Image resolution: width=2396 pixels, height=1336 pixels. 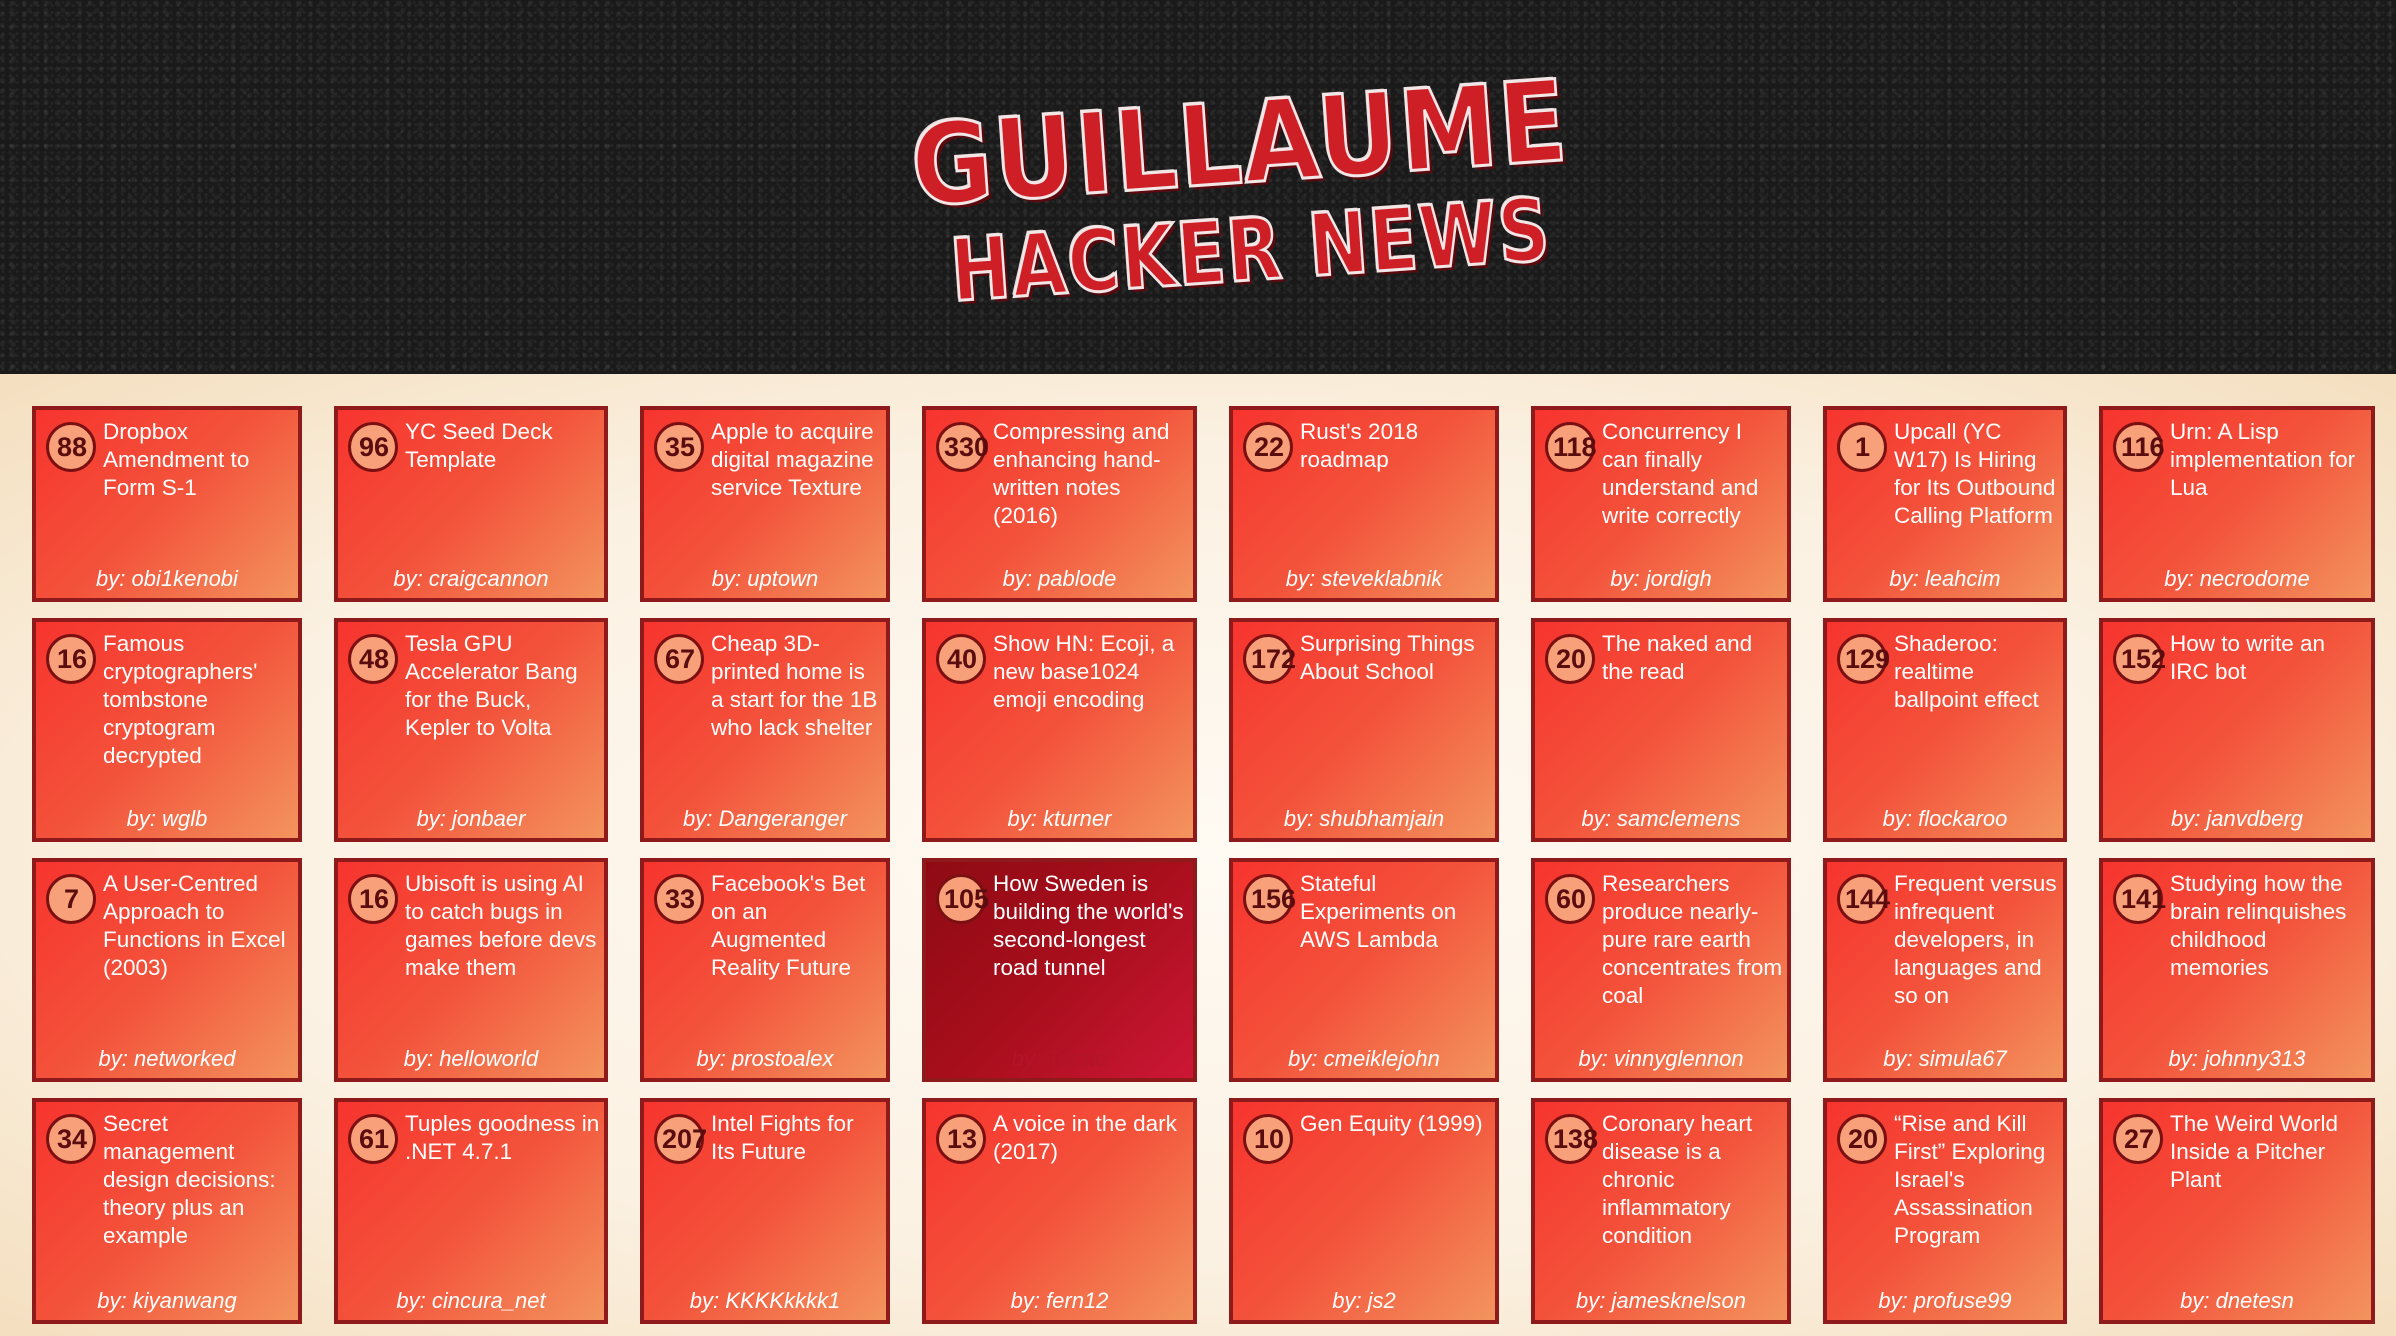 What do you see at coordinates (502, 446) in the screenshot?
I see `story-title: YC Seed Deck Template` at bounding box center [502, 446].